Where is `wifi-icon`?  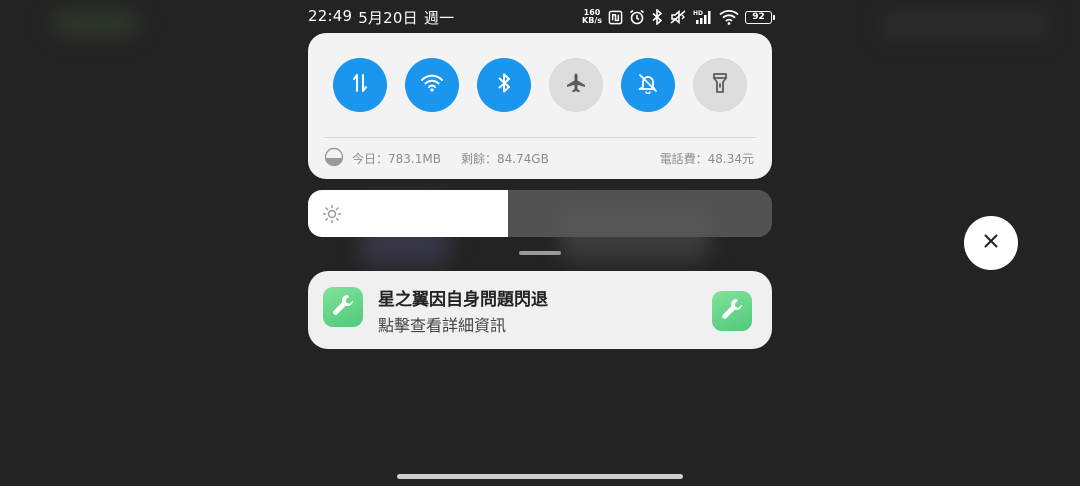
wifi-icon is located at coordinates (432, 85).